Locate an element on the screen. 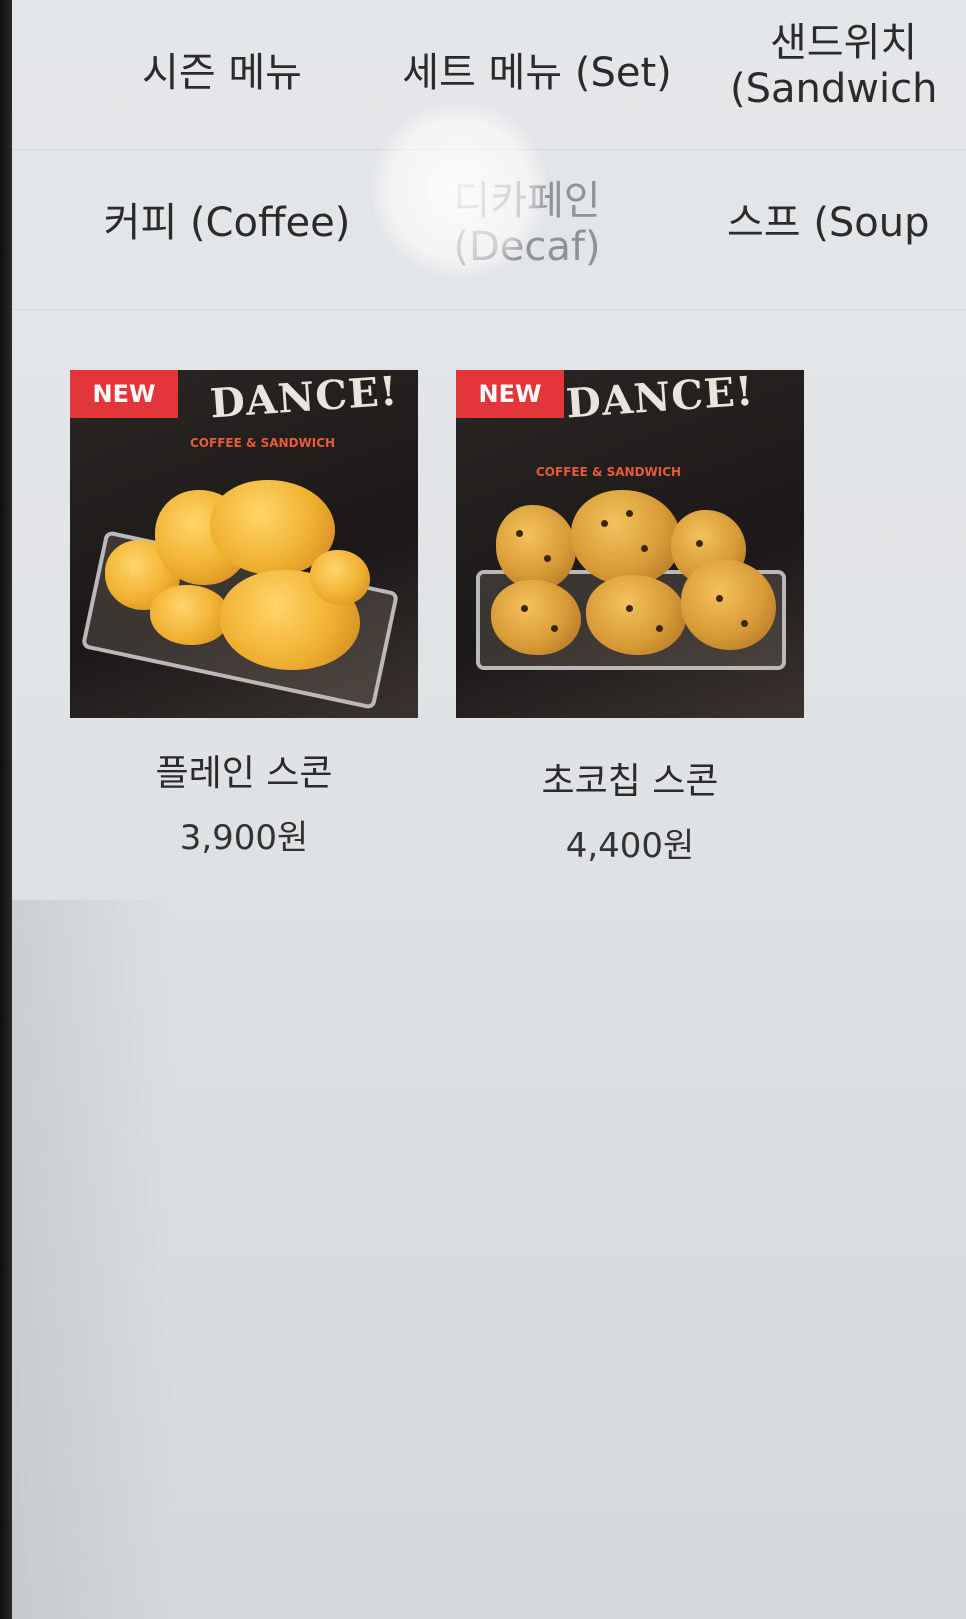  category-row-1: 시즌 메뉴 세트 메뉴 (Set) 샌드위치 (Sandwich is located at coordinates (489, 75).